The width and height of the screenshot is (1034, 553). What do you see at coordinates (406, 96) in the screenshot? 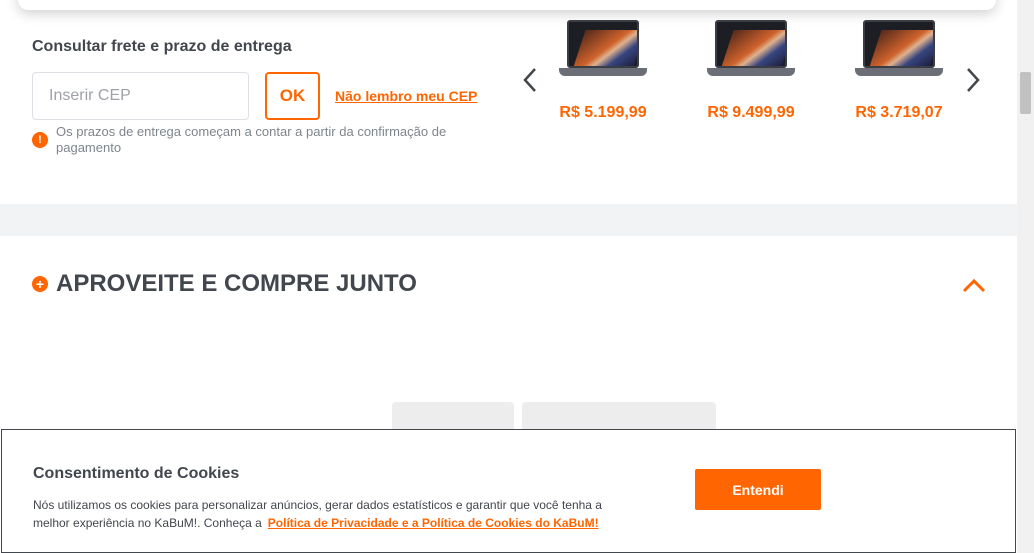
I see `forgot-cep-link: Não lembro meu CEP` at bounding box center [406, 96].